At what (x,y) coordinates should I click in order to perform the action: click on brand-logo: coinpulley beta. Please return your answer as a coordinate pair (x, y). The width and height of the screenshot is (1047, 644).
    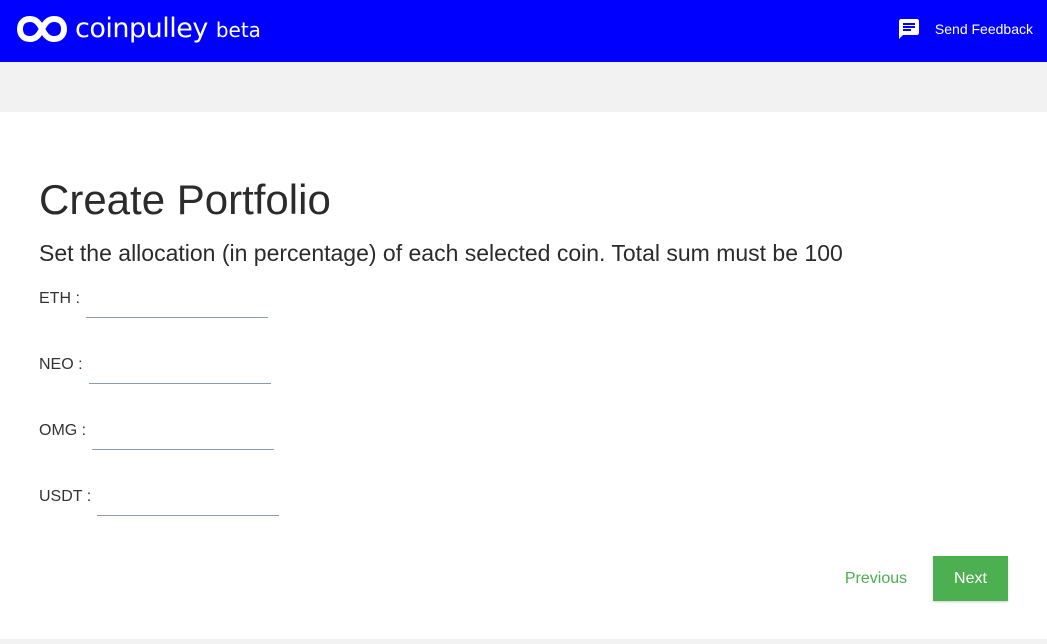
    Looking at the image, I should click on (139, 29).